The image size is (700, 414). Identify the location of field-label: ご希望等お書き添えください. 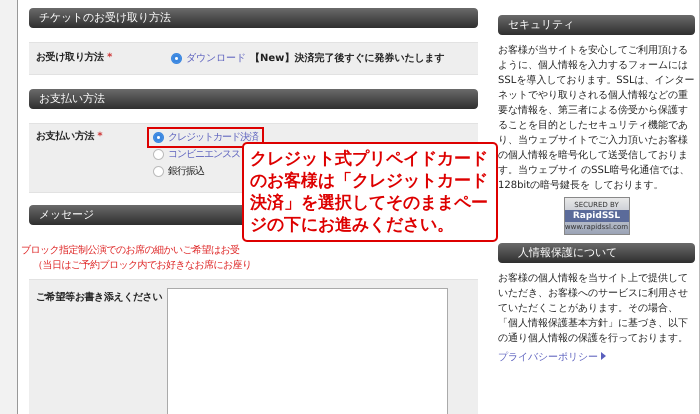
(99, 297).